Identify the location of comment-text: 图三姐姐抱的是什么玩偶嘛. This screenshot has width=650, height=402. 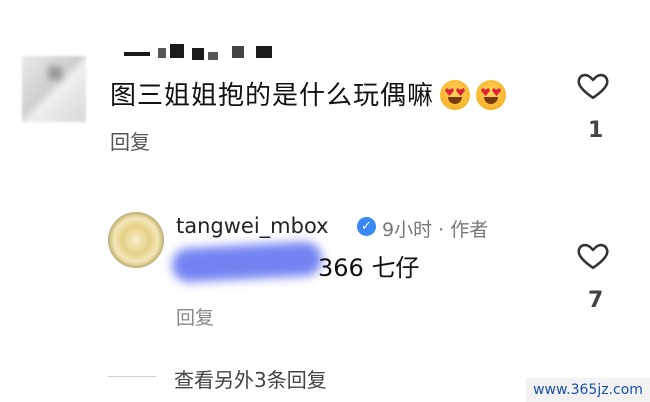
(308, 96).